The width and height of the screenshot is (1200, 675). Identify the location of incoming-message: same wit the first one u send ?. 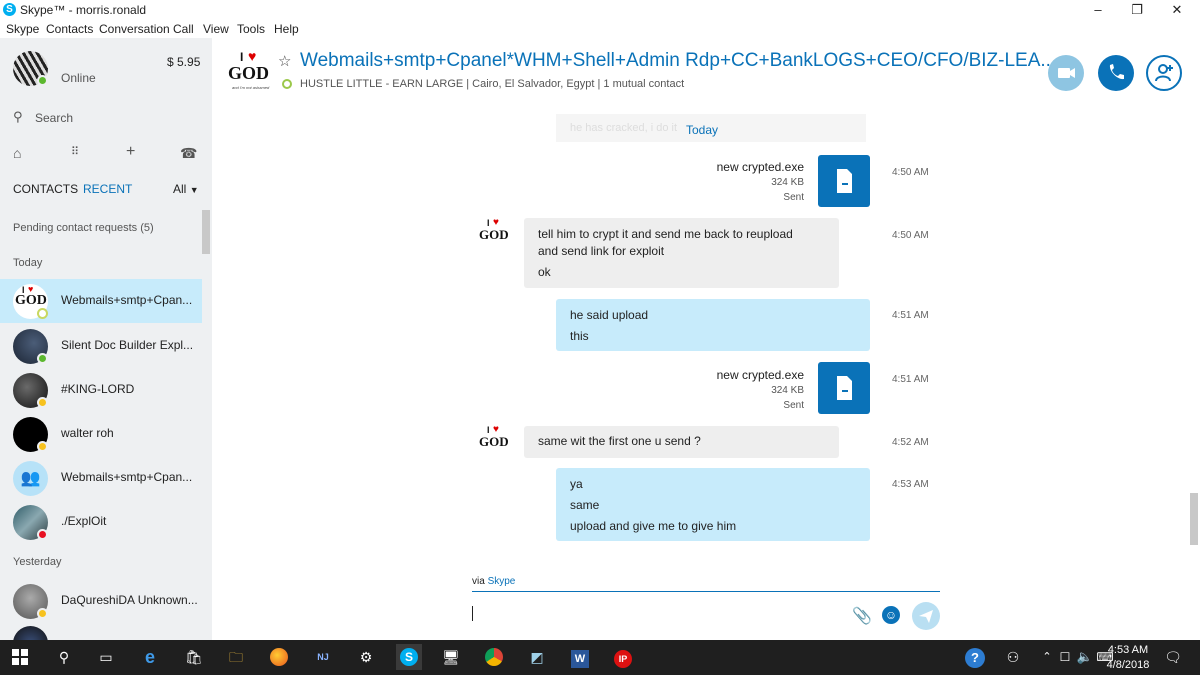
(681, 442).